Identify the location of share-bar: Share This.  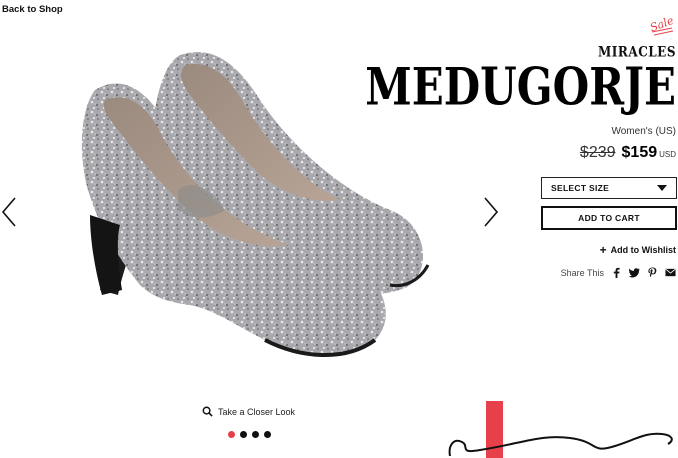
(618, 272).